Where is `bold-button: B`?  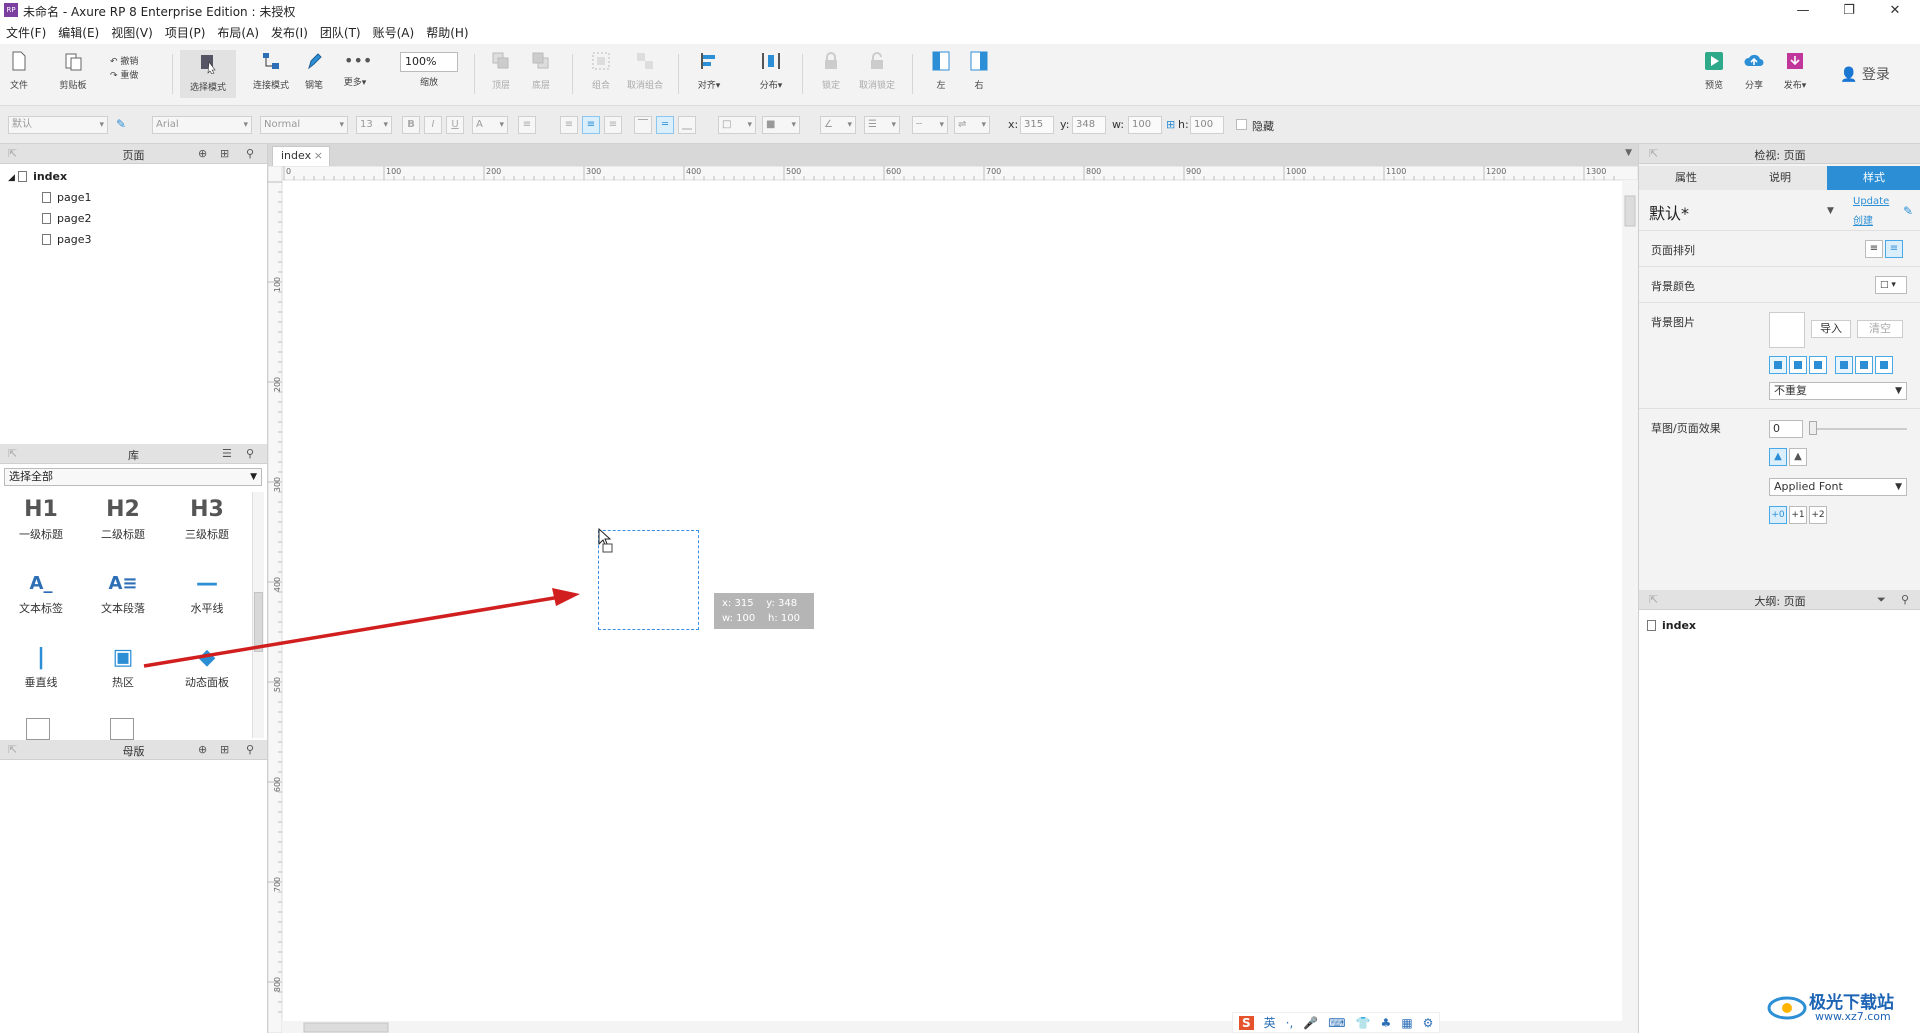 bold-button: B is located at coordinates (411, 125).